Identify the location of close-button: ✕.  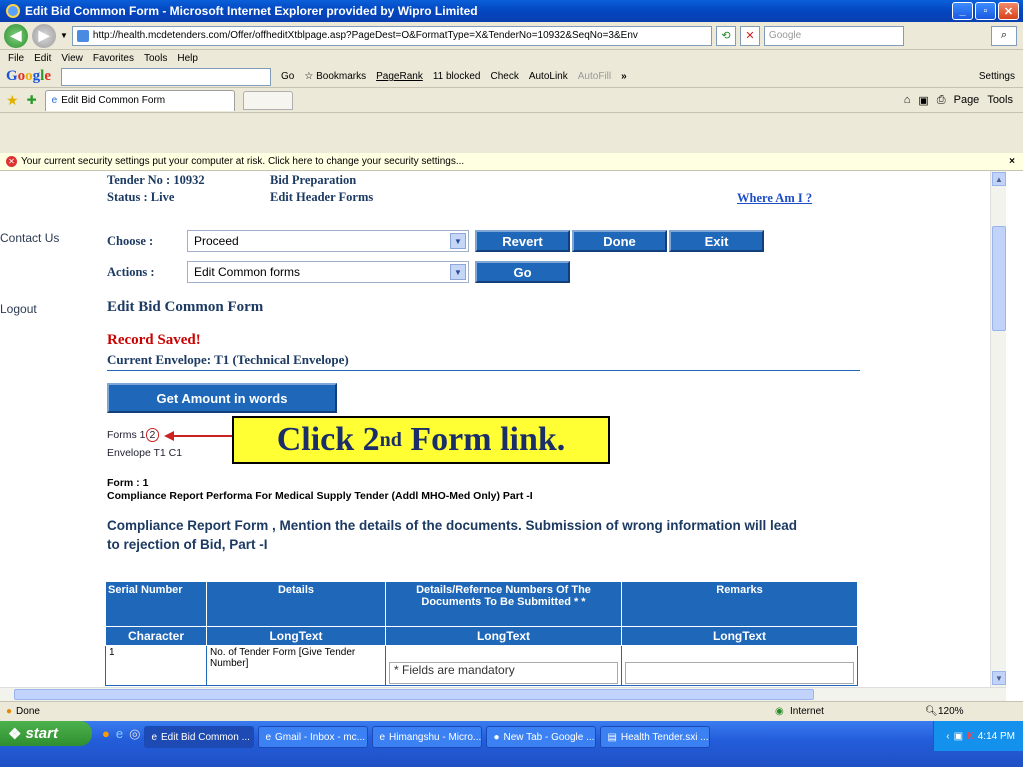
(1008, 11).